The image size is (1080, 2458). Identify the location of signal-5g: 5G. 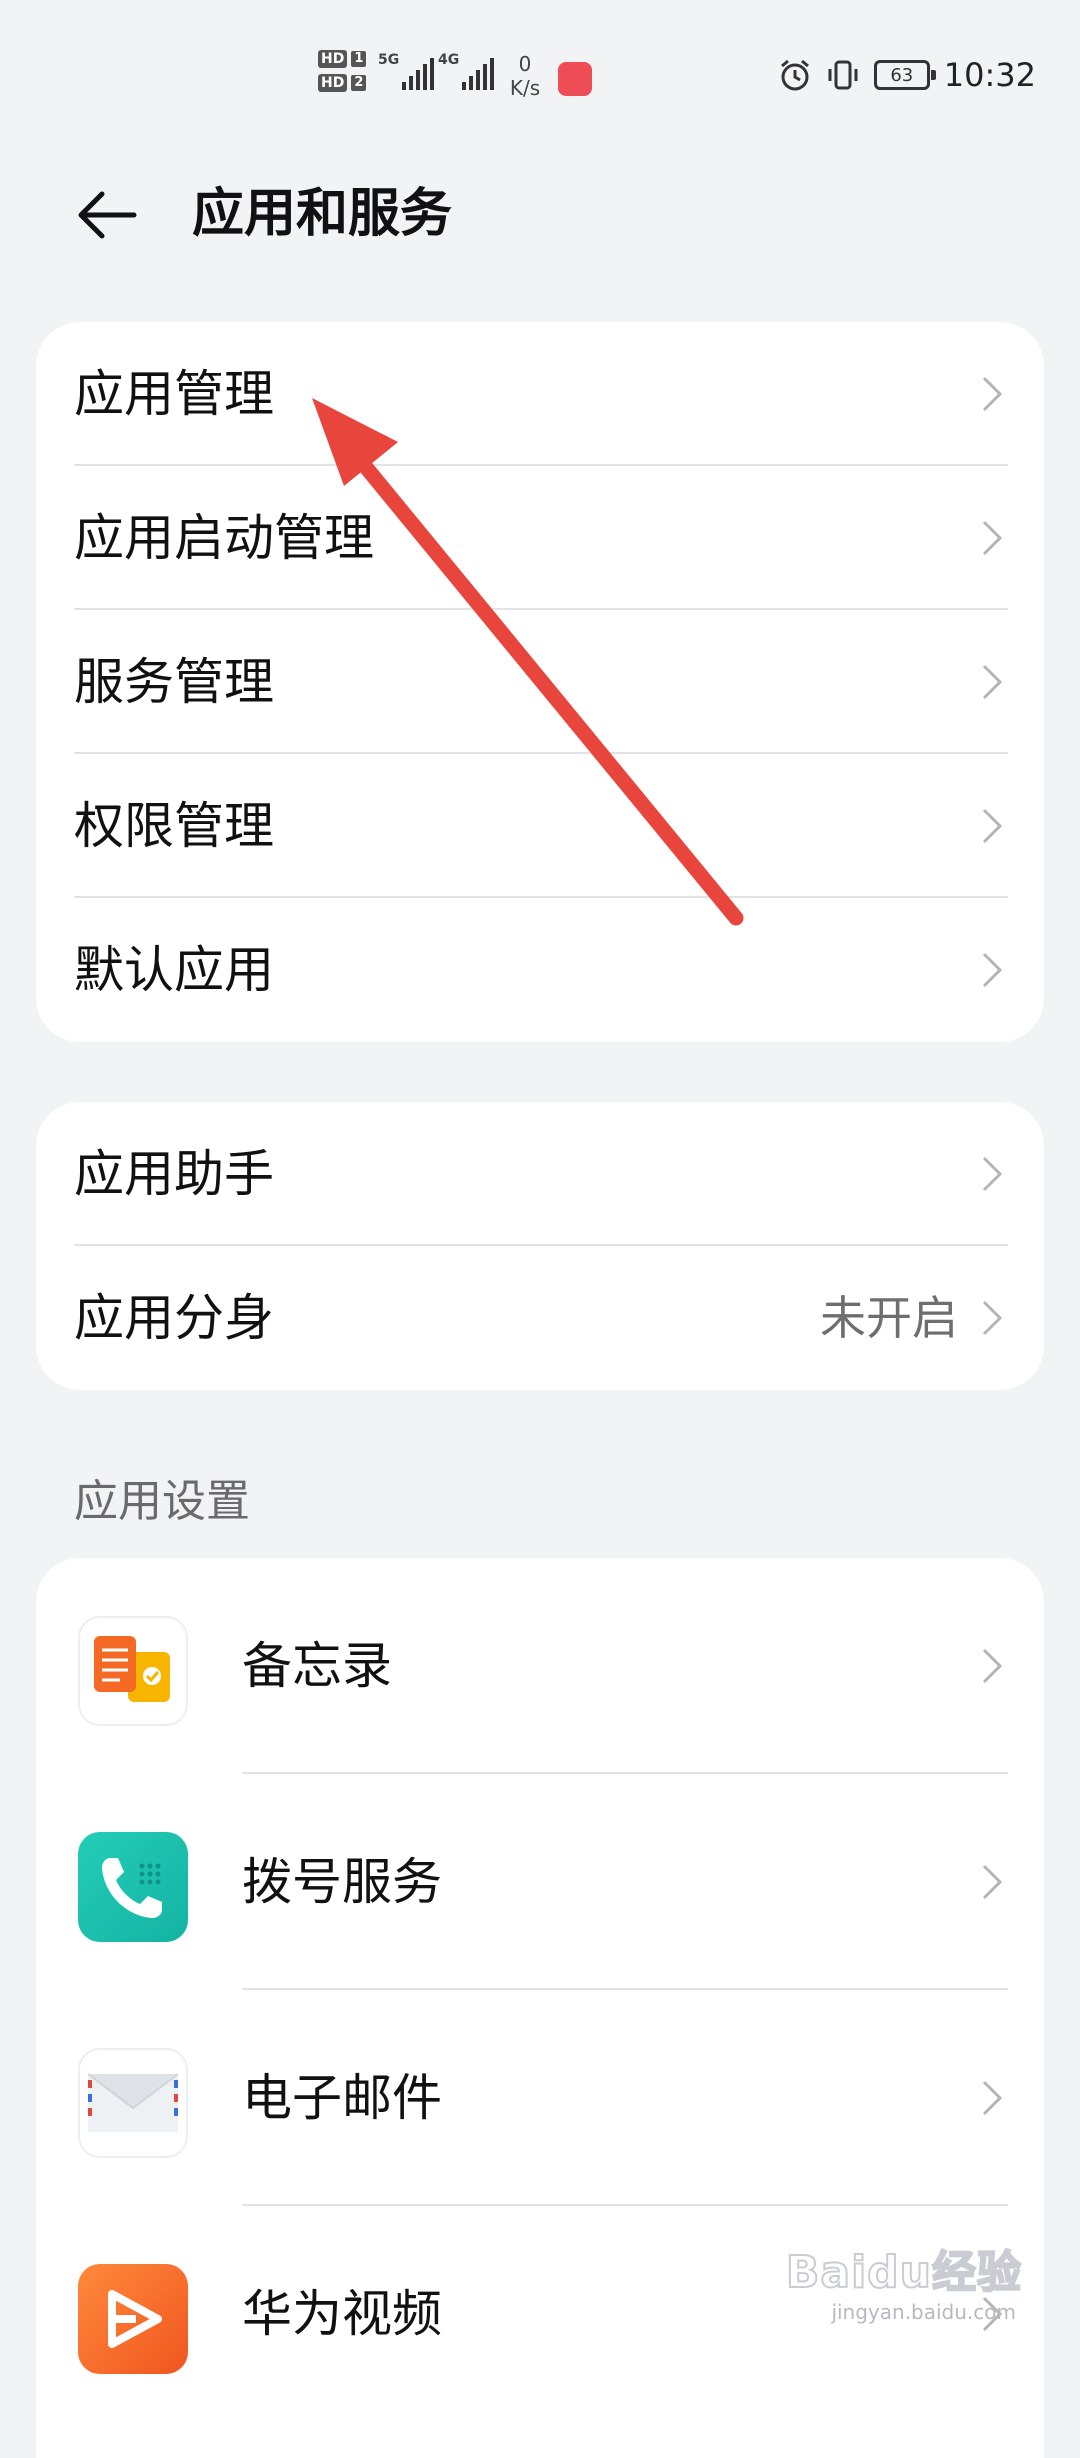
(406, 71).